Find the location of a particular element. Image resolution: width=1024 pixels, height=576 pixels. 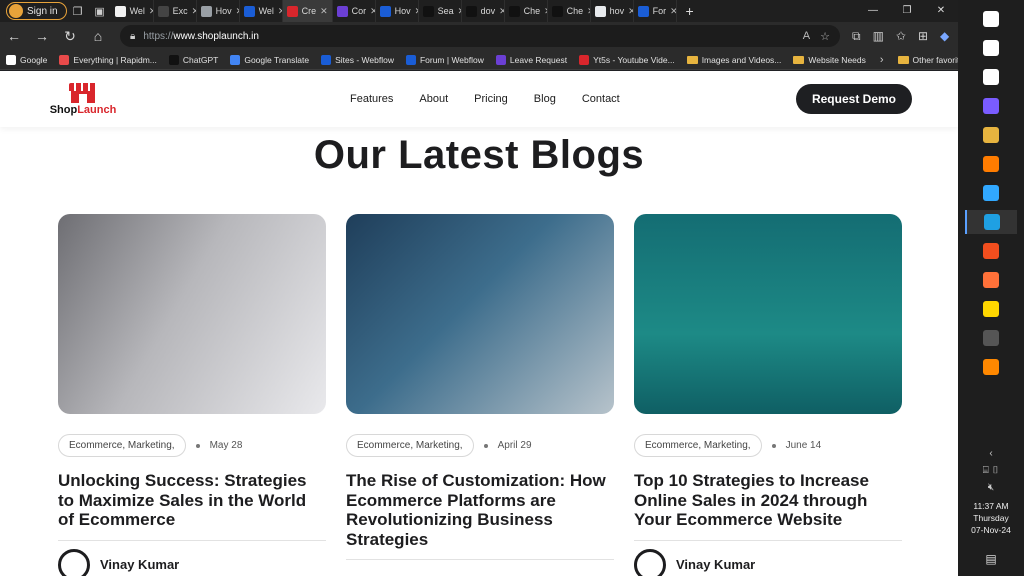

browser-tab: For ✕ is located at coordinates (655, 11).